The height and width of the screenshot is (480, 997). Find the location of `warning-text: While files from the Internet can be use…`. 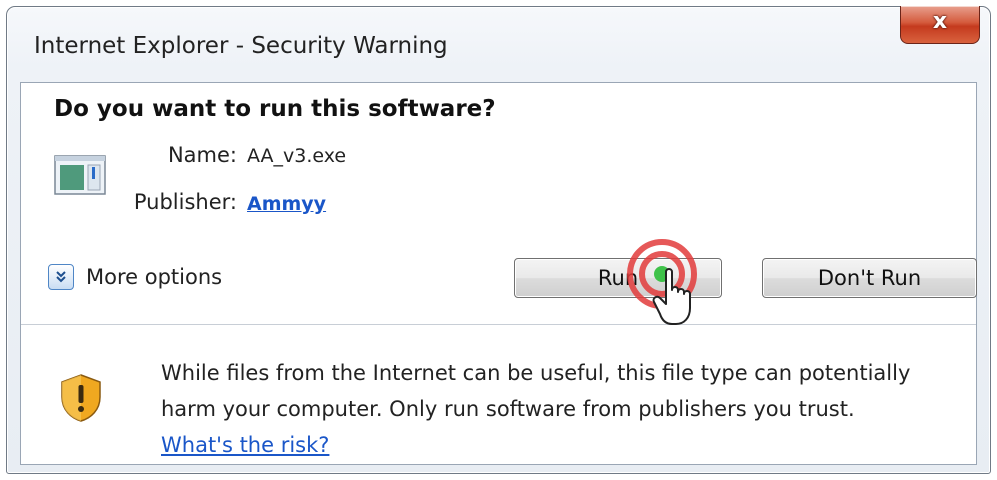

warning-text: While files from the Internet can be use… is located at coordinates (536, 391).